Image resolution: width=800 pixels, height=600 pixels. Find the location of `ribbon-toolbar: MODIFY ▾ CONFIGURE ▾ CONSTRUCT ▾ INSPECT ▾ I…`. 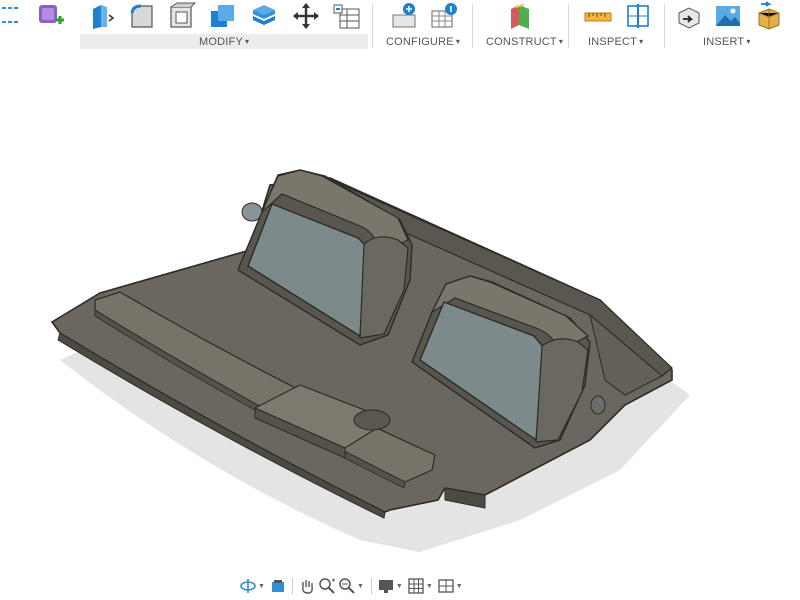

ribbon-toolbar: MODIFY ▾ CONFIGURE ▾ CONSTRUCT ▾ INSPECT ▾ I… is located at coordinates (400, 27).